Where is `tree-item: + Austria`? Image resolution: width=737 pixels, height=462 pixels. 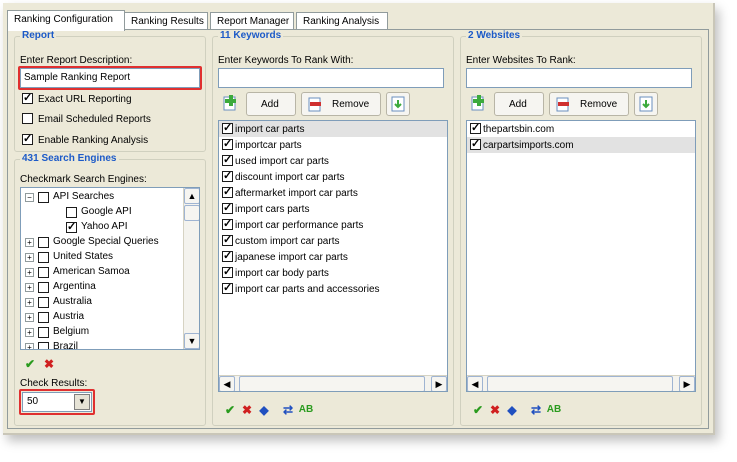 tree-item: + Austria is located at coordinates (101, 317).